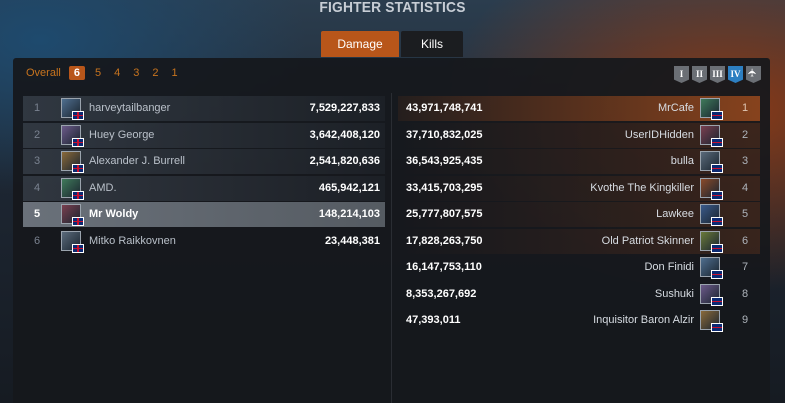 The image size is (785, 403). Describe the element at coordinates (669, 267) in the screenshot. I see `player-name: Don Finidi` at that location.